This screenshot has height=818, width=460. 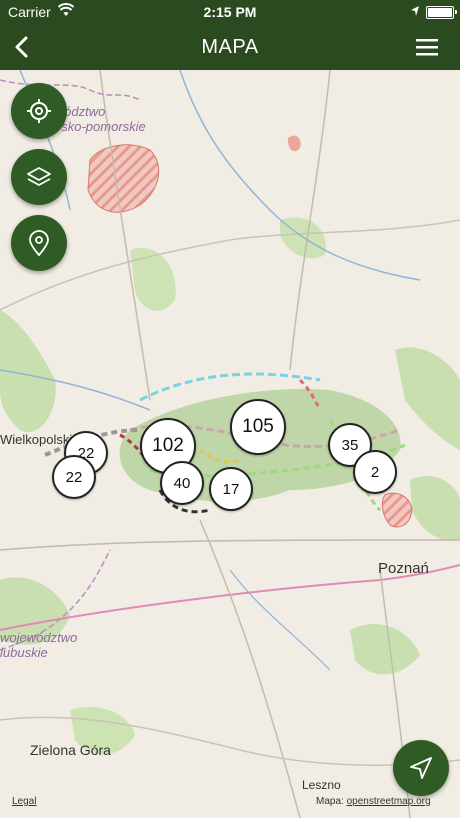 What do you see at coordinates (389, 801) in the screenshot?
I see `osm-link: openstreetmap.org` at bounding box center [389, 801].